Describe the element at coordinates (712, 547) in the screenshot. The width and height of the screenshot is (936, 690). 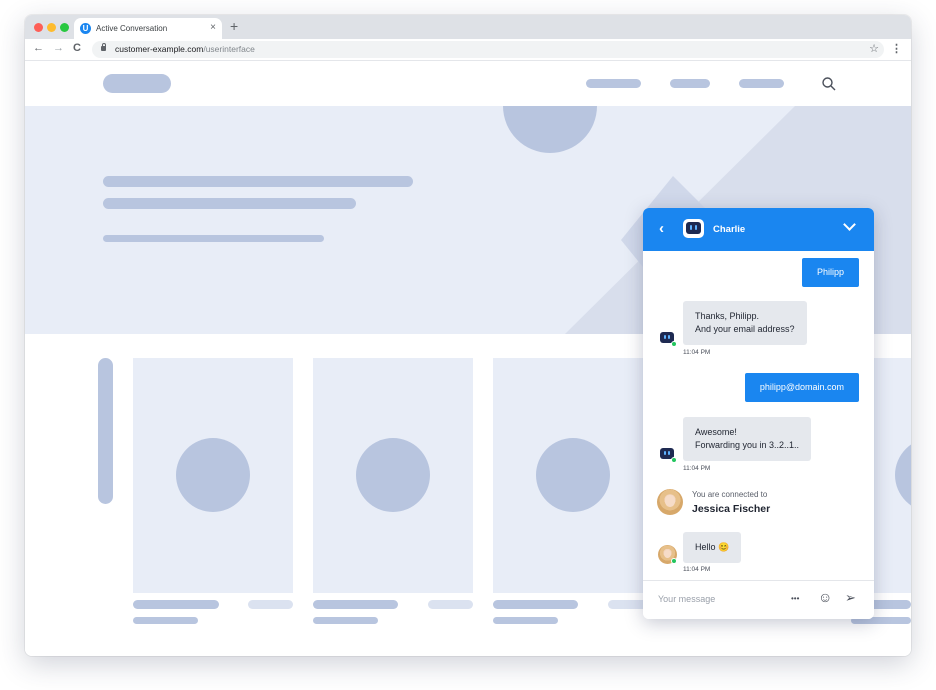
I see `agent-message: Hello 😊` at that location.